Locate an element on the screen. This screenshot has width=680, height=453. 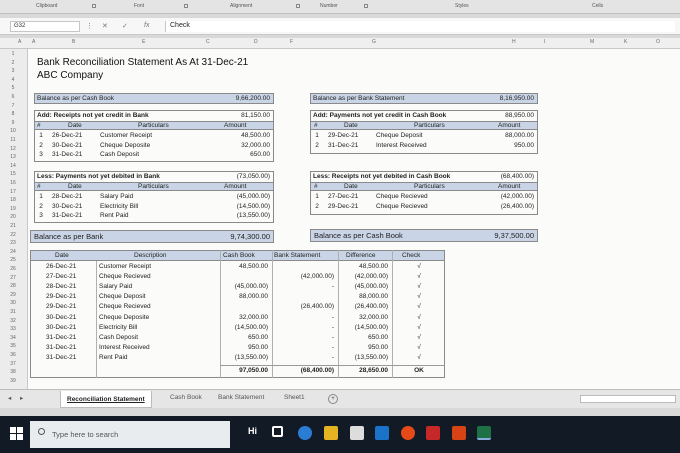
row-header: 24 is located at coordinates (13, 252).